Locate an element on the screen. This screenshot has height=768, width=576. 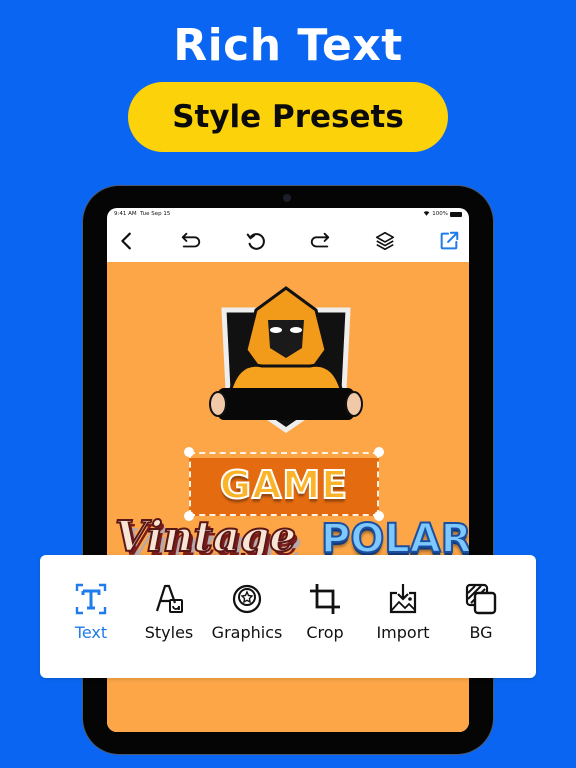
battery-icon is located at coordinates (456, 214).